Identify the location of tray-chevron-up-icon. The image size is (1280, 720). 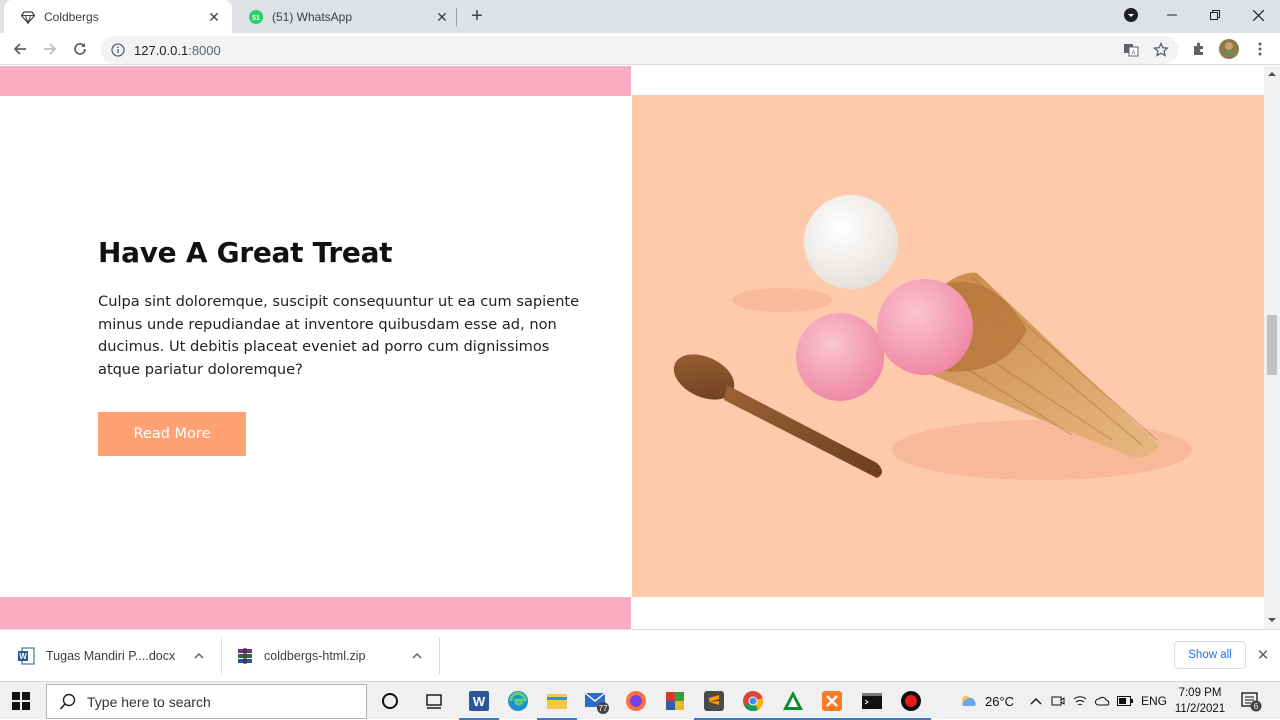
(1036, 701).